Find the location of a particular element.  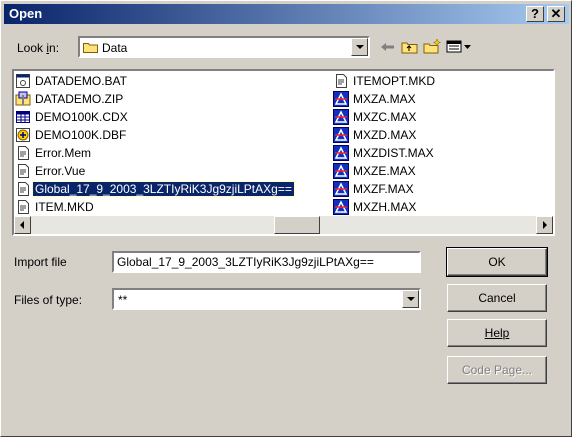

view-menu-button is located at coordinates (460, 47).